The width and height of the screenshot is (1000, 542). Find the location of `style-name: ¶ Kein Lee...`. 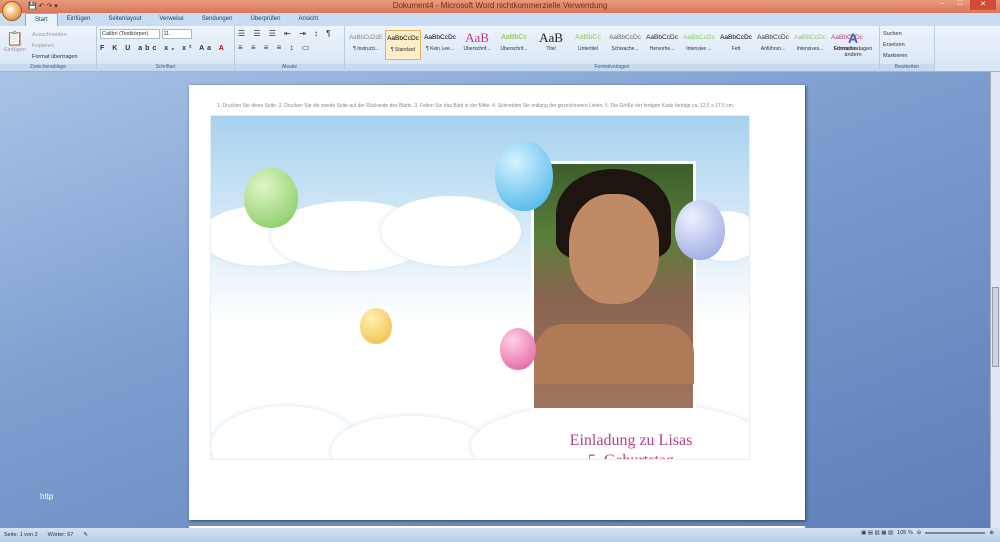

style-name: ¶ Kein Lee... is located at coordinates (440, 49).